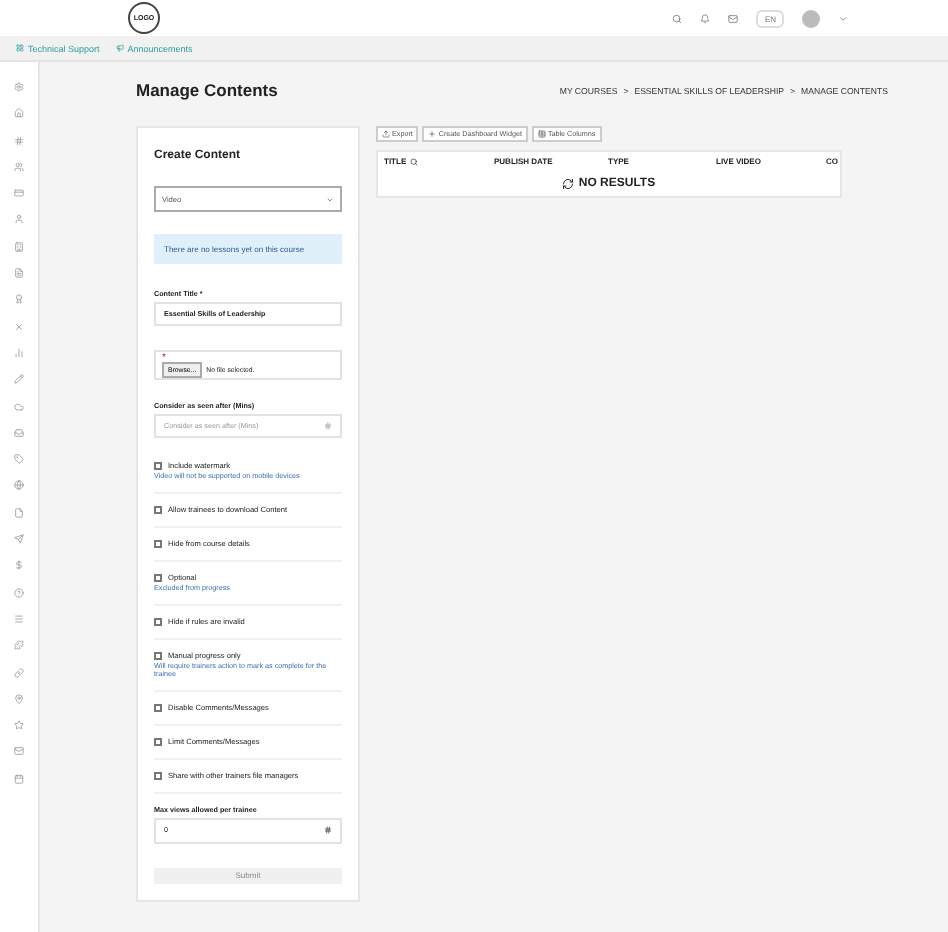 This screenshot has height=932, width=948. I want to click on user-avatar, so click(811, 18).